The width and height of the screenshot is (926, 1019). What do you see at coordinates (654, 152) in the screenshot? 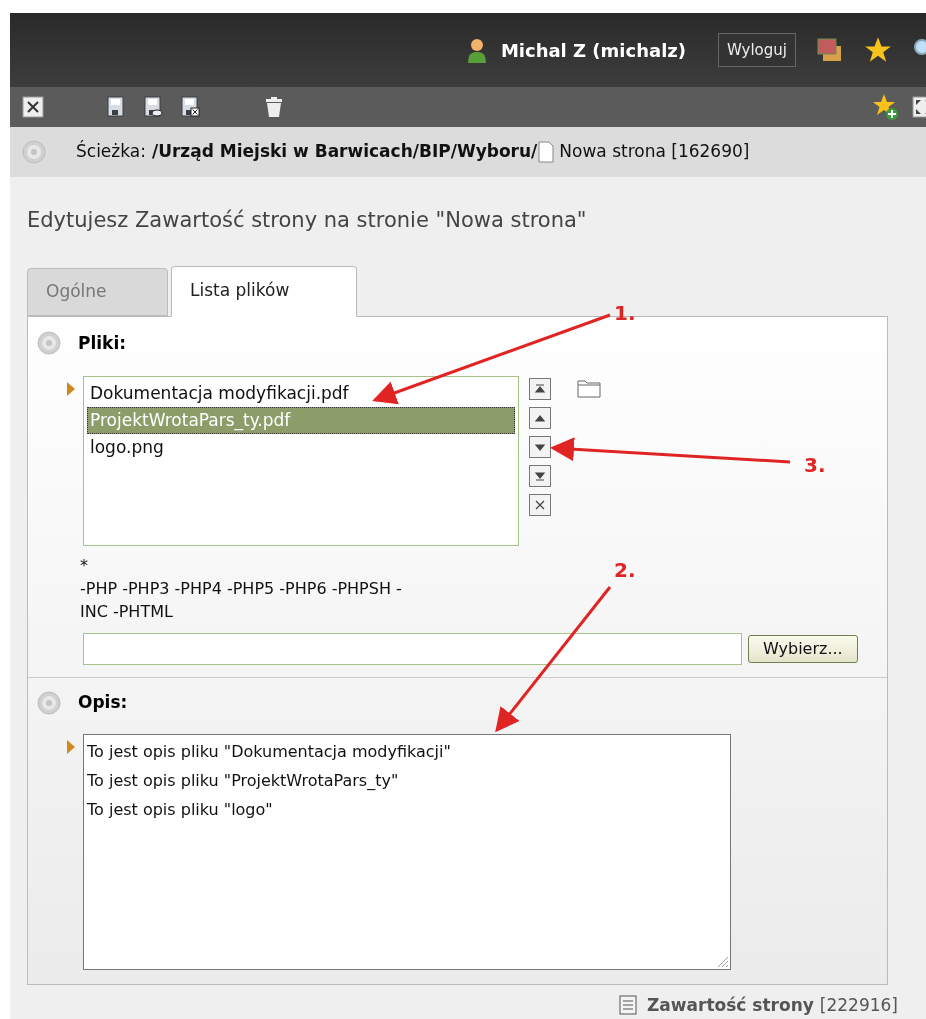
I see `page-name: Nowa strona [162690]` at bounding box center [654, 152].